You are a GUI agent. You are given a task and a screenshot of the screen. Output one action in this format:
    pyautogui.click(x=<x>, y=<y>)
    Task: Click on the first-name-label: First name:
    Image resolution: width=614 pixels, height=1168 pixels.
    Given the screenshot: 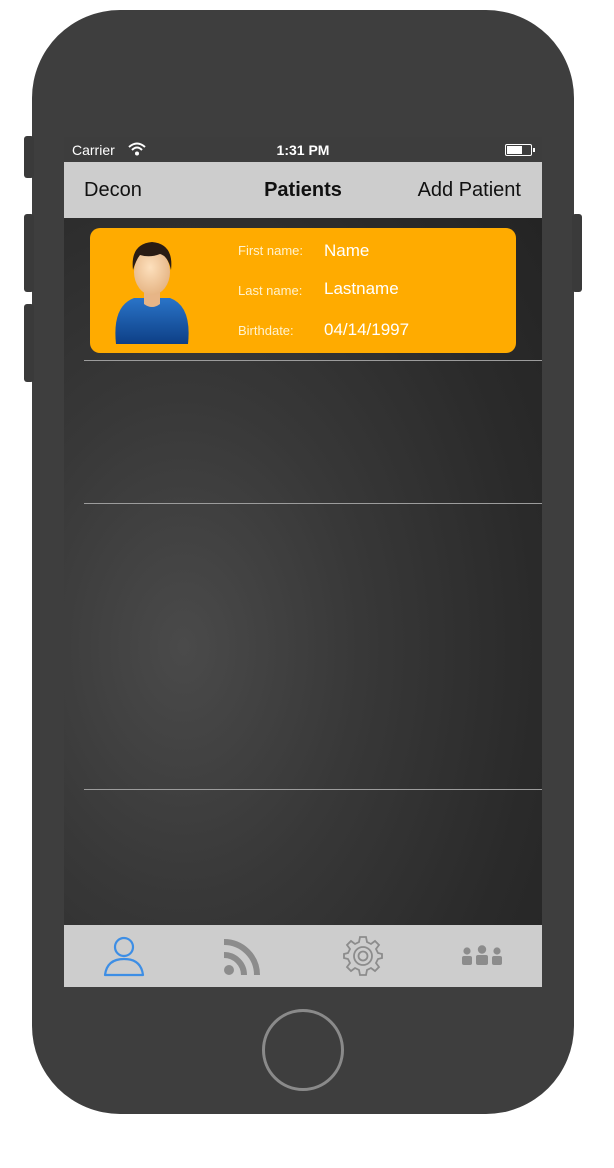 What is the action you would take?
    pyautogui.click(x=271, y=250)
    